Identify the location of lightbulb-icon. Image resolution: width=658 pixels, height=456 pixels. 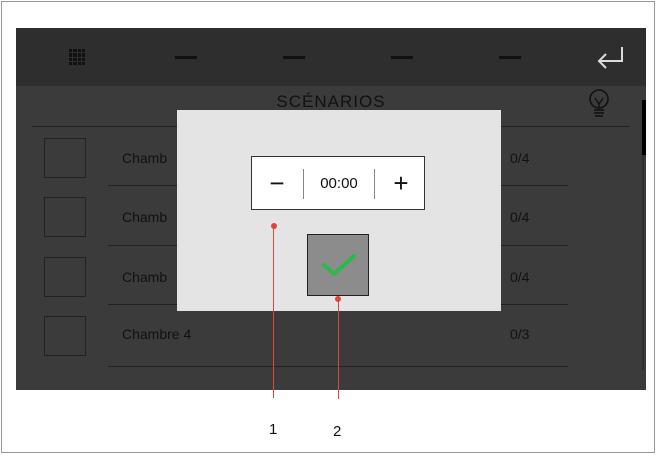
(599, 104).